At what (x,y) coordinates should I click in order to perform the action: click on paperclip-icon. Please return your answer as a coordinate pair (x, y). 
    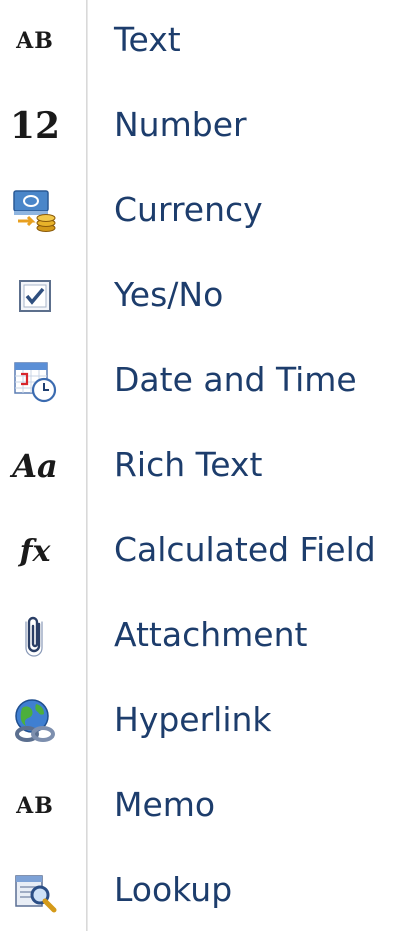
    Looking at the image, I should click on (35, 636).